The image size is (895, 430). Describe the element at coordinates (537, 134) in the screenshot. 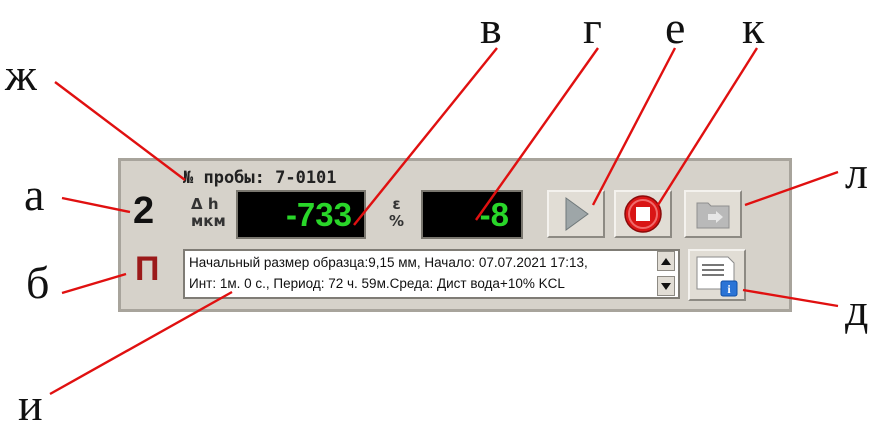

I see `leader-g` at that location.